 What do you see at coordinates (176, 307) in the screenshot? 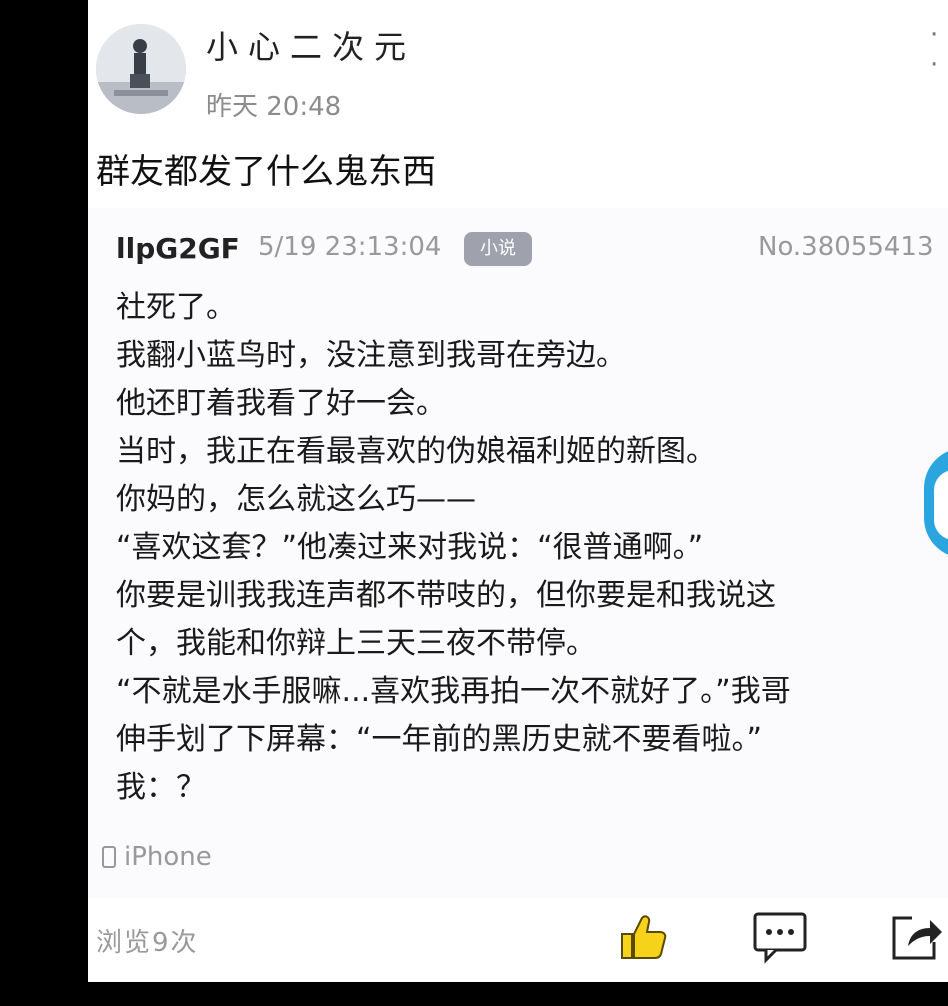
I see `quoted-line: 社死了。` at bounding box center [176, 307].